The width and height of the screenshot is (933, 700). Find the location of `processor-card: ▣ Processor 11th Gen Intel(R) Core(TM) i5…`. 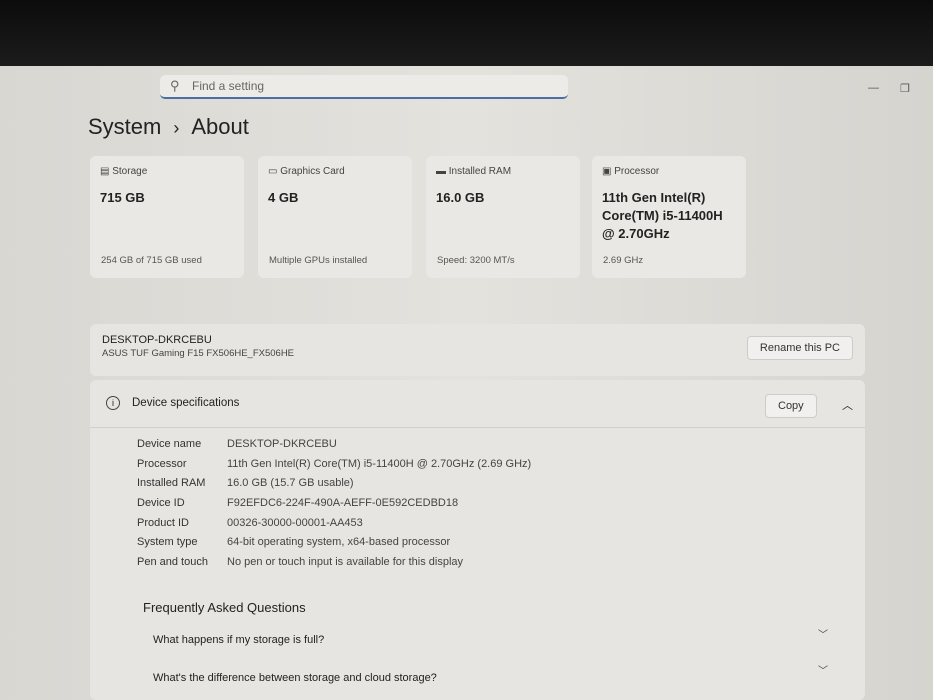

processor-card: ▣ Processor 11th Gen Intel(R) Core(TM) i5… is located at coordinates (669, 217).